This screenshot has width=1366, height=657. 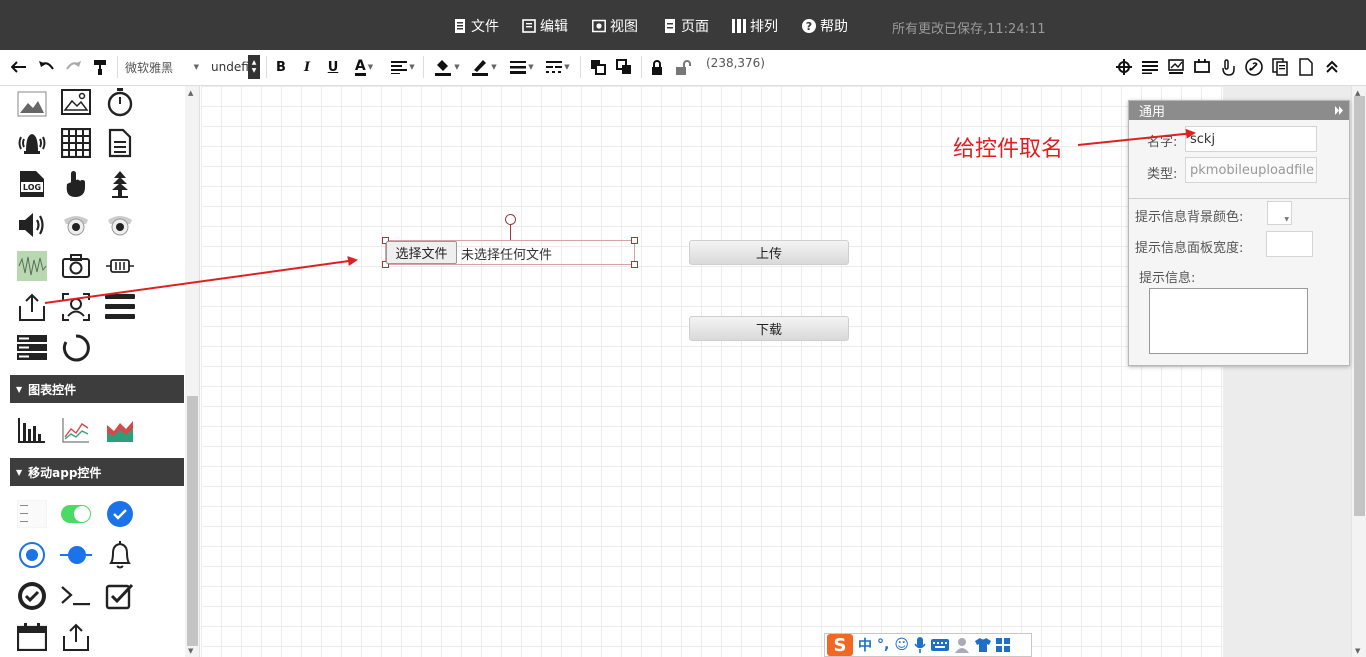 I want to click on camera-dome-shape, so click(x=76, y=225).